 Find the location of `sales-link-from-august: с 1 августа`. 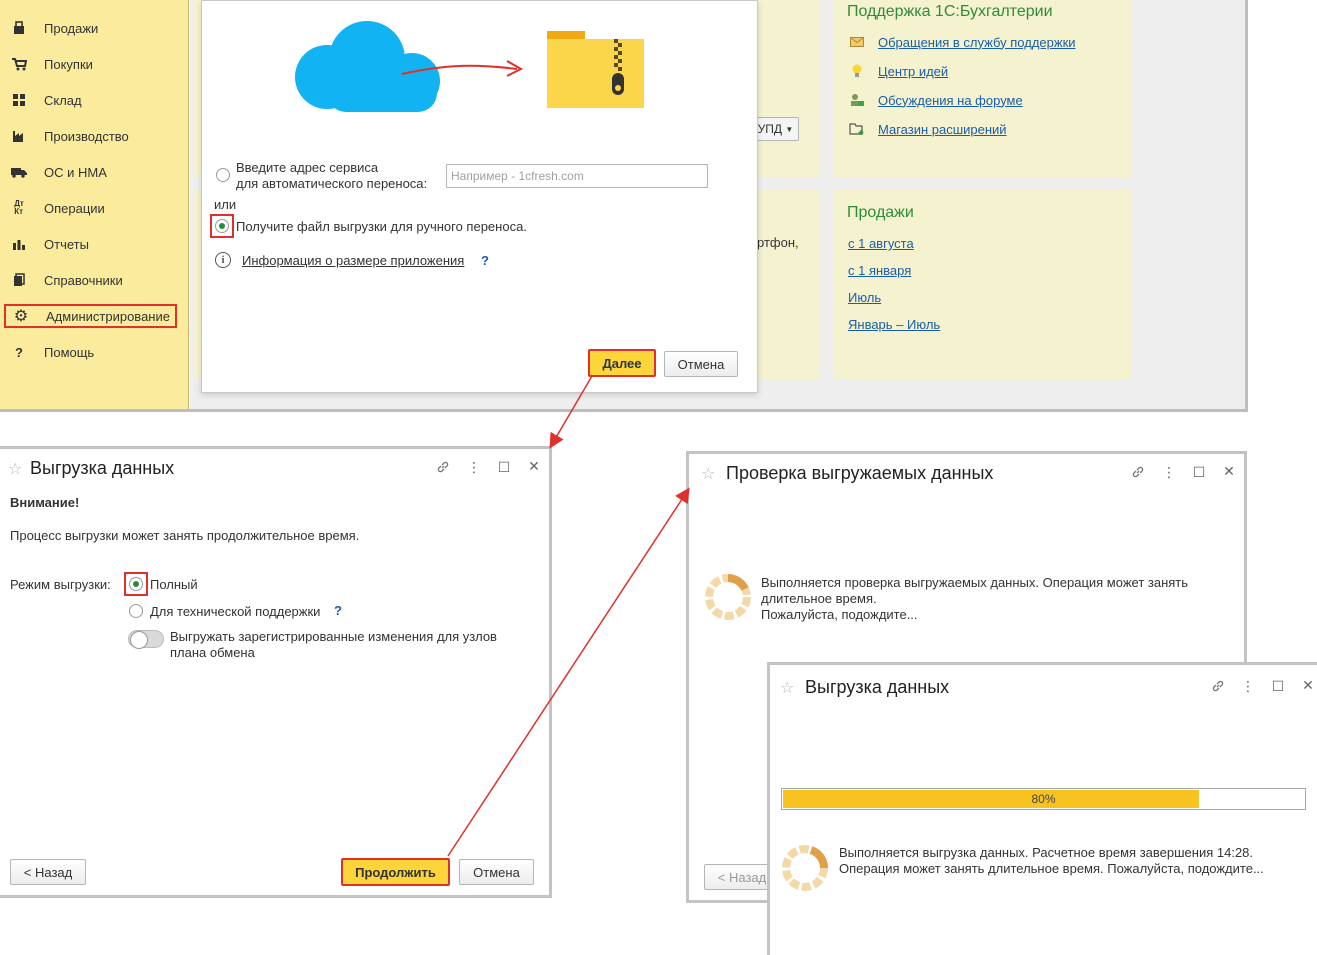

sales-link-from-august: с 1 августа is located at coordinates (881, 243).